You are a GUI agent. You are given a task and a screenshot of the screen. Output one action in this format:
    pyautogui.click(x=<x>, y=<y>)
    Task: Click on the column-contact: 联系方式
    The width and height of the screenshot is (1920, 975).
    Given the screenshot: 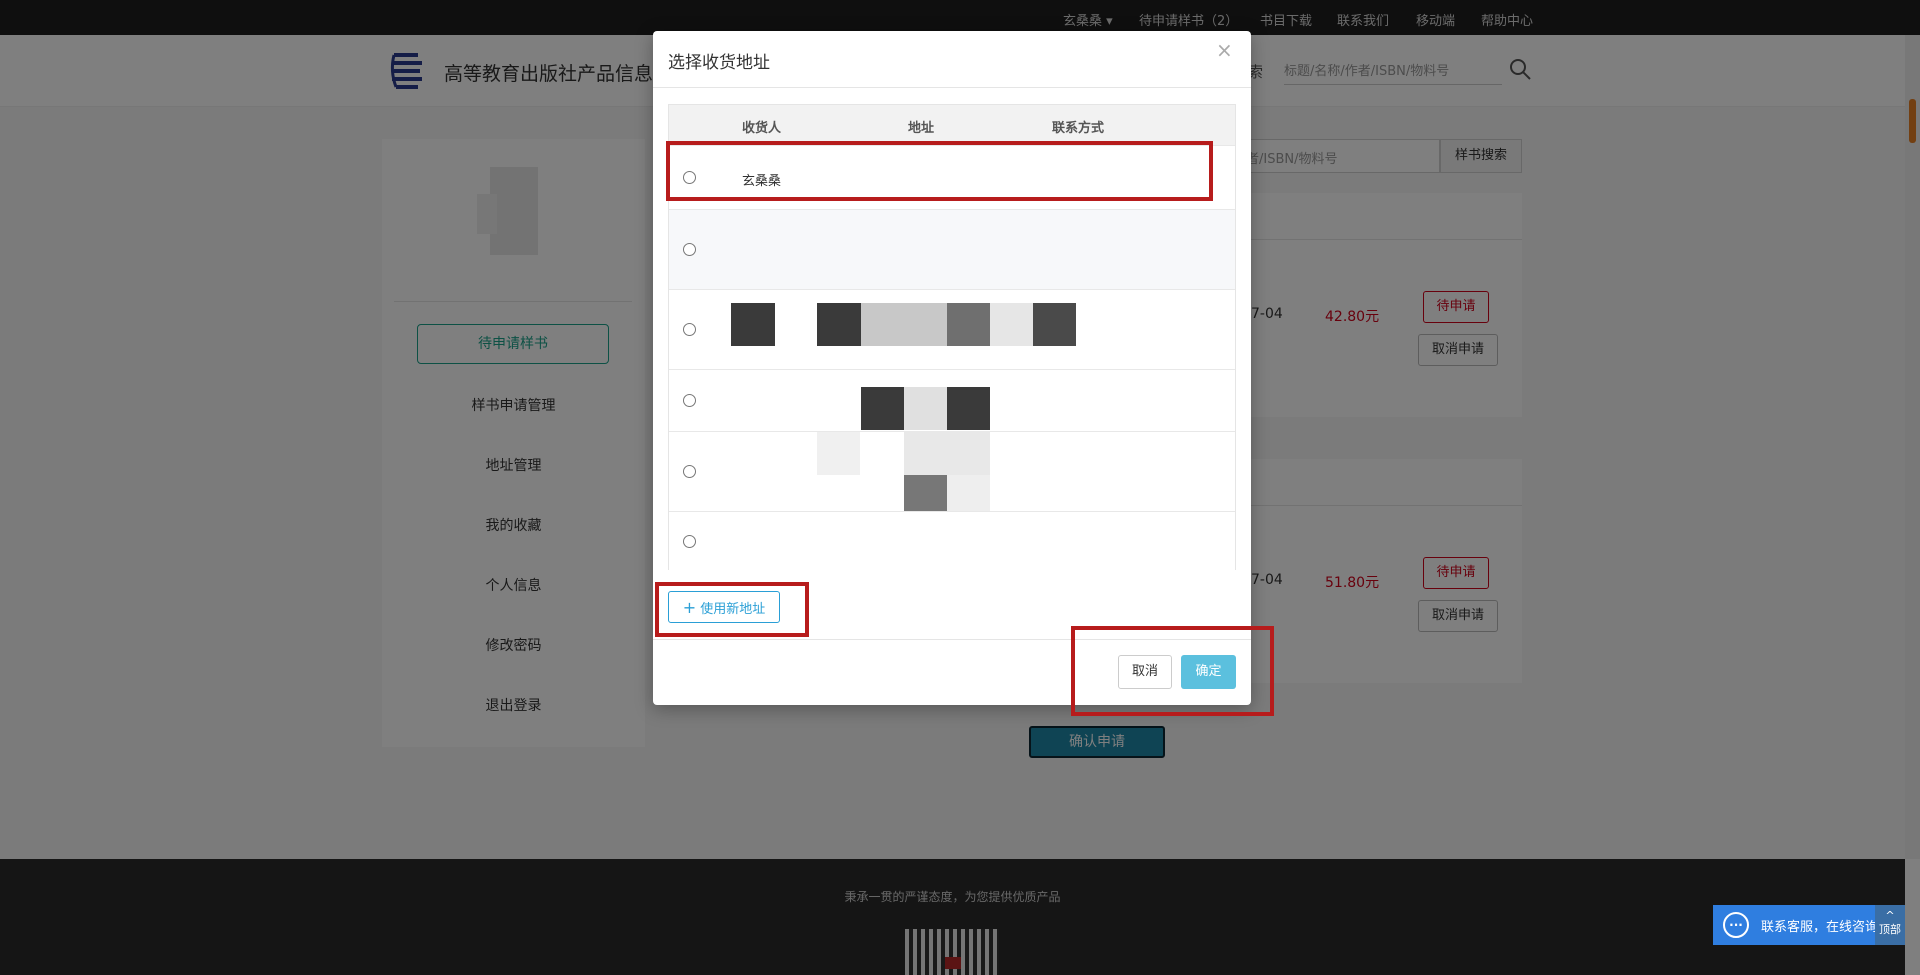 What is the action you would take?
    pyautogui.click(x=1078, y=128)
    